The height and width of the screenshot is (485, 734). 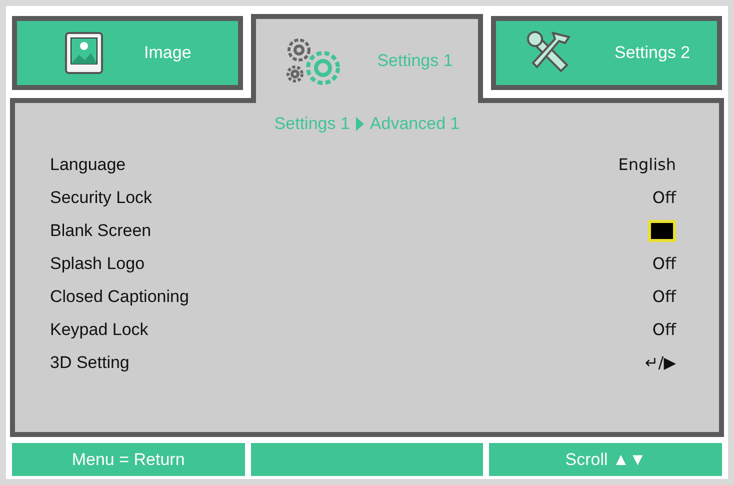 I want to click on setting-label: Closed Captioning, so click(x=119, y=297).